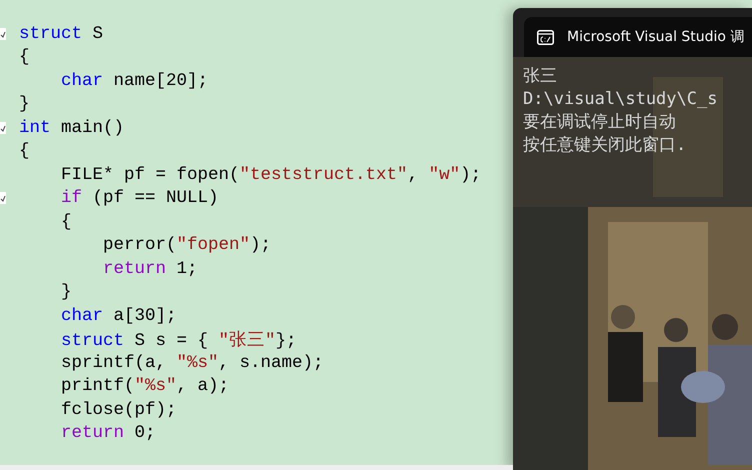  Describe the element at coordinates (599, 122) in the screenshot. I see `console-output-line: 要在调试停止时自动` at that location.